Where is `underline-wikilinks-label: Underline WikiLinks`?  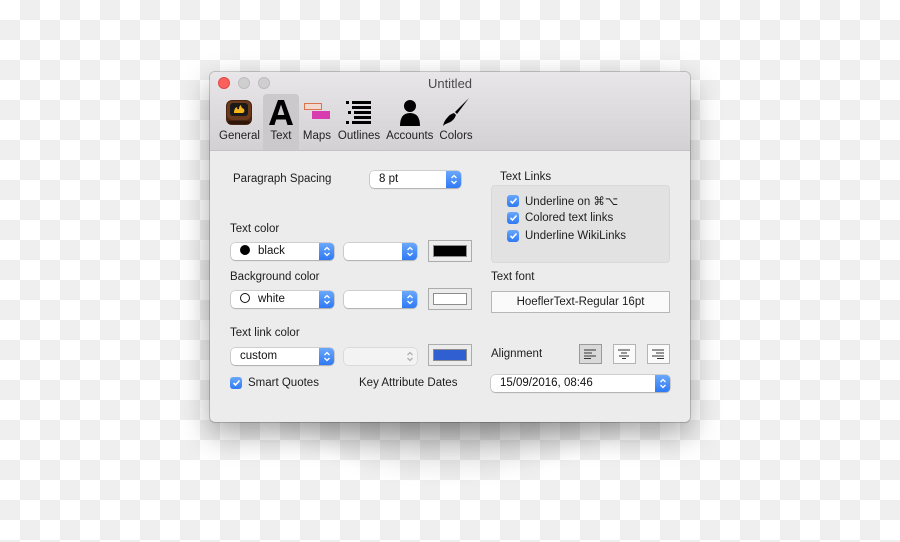
underline-wikilinks-label: Underline WikiLinks is located at coordinates (575, 236).